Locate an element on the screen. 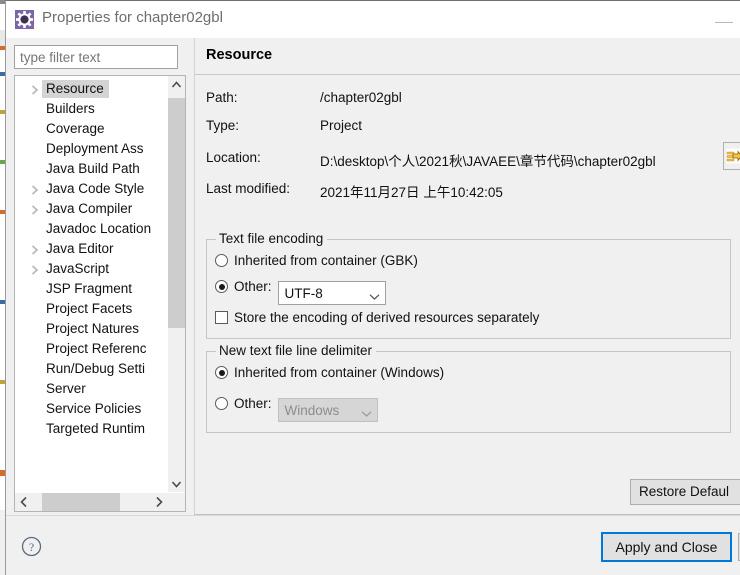  tree-item-project-facets: Project Facets is located at coordinates (92, 309).